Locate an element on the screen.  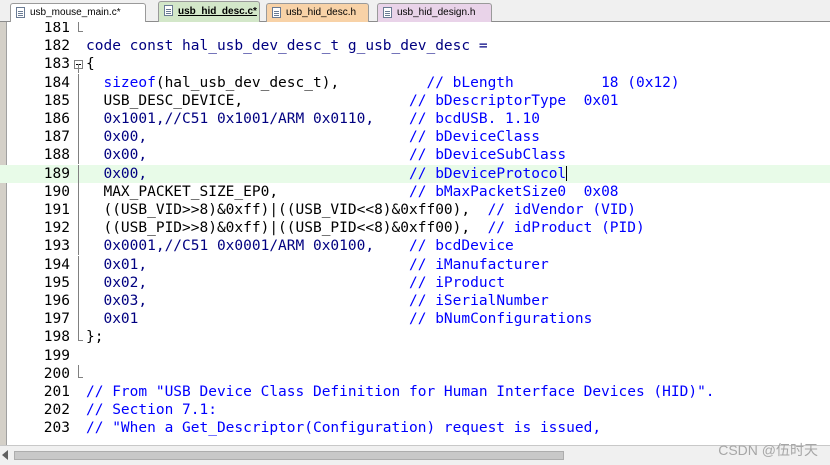
code-token: USB_DESC_DEVICE, is located at coordinates (248, 100).